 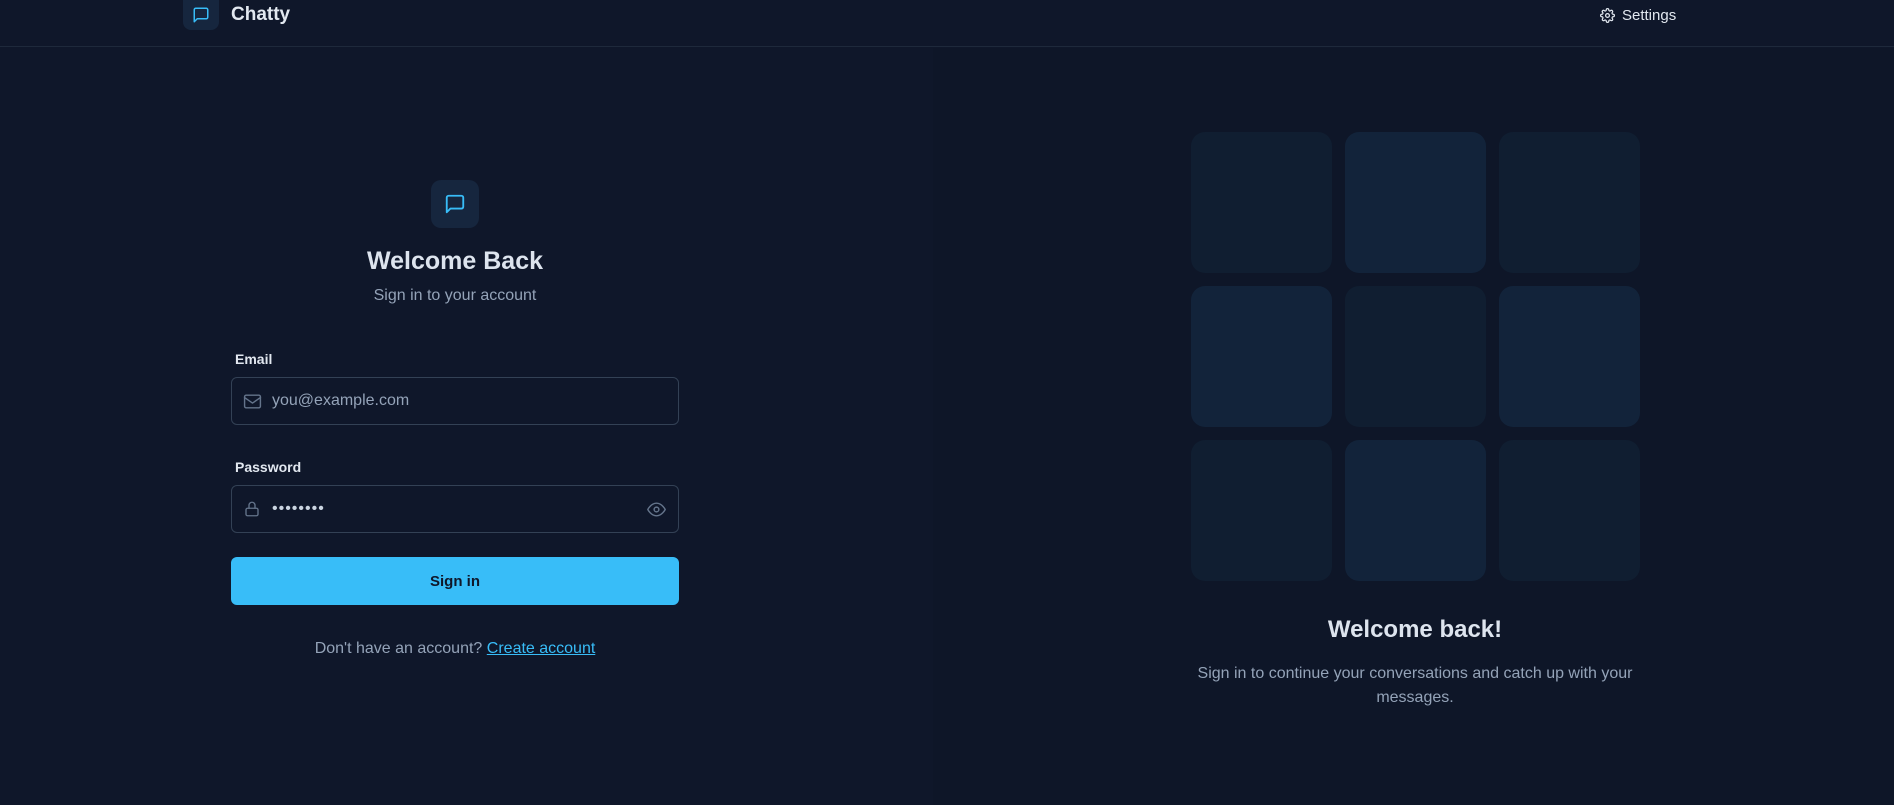 I want to click on login-subtitle: Sign in to your account, so click(x=455, y=295).